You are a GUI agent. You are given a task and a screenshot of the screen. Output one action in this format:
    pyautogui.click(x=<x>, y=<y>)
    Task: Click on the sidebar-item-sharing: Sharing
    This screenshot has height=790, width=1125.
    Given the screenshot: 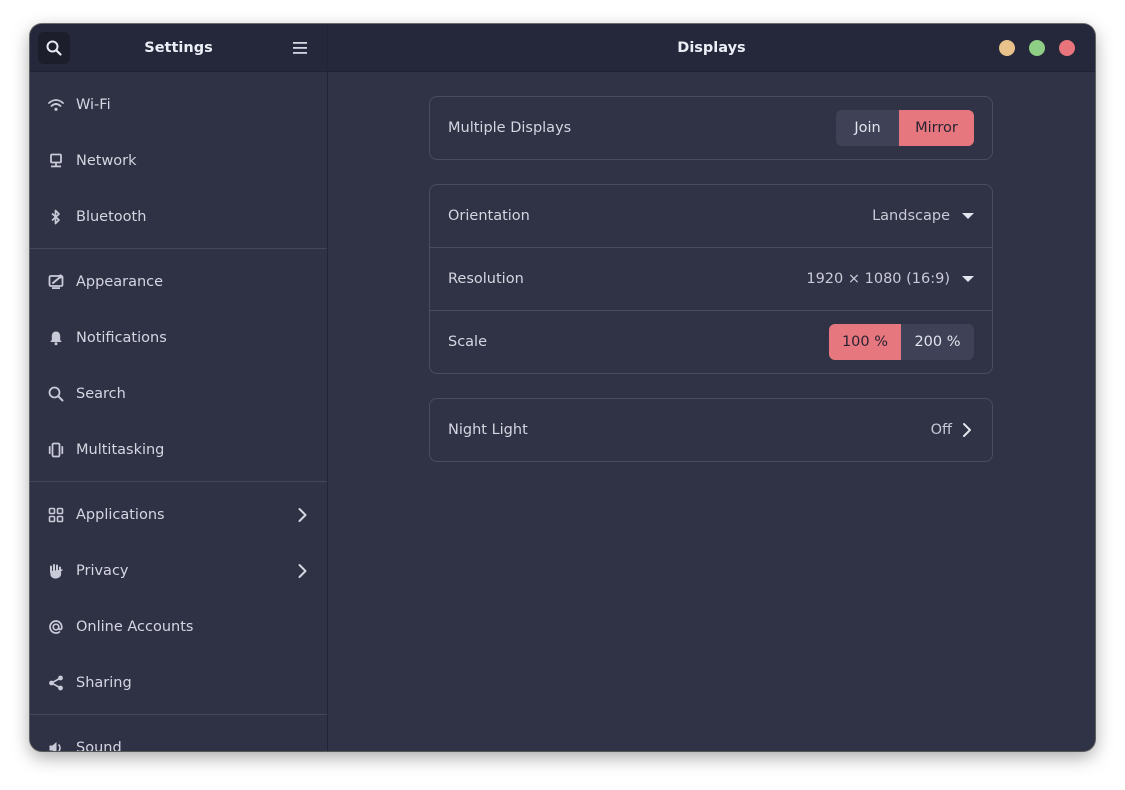 What is the action you would take?
    pyautogui.click(x=178, y=683)
    